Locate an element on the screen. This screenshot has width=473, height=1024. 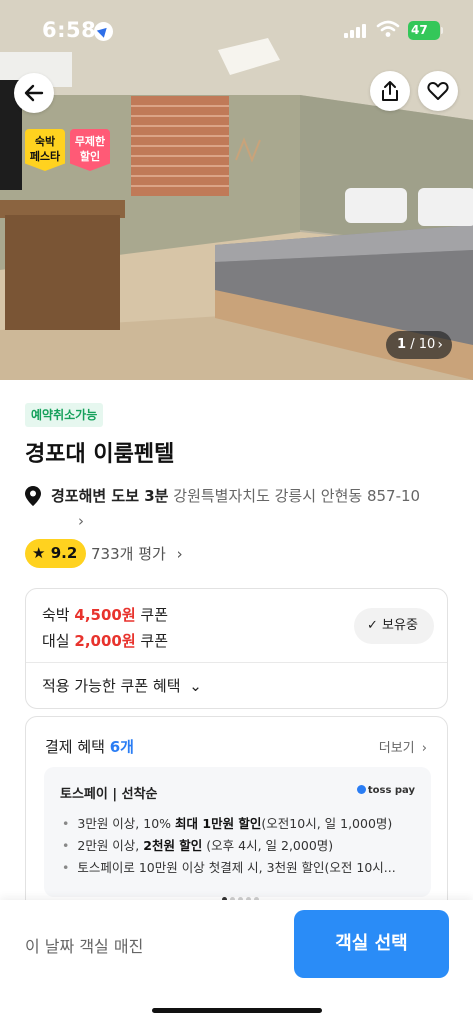
coupon-rent-label: 대실 is located at coordinates (56, 641).